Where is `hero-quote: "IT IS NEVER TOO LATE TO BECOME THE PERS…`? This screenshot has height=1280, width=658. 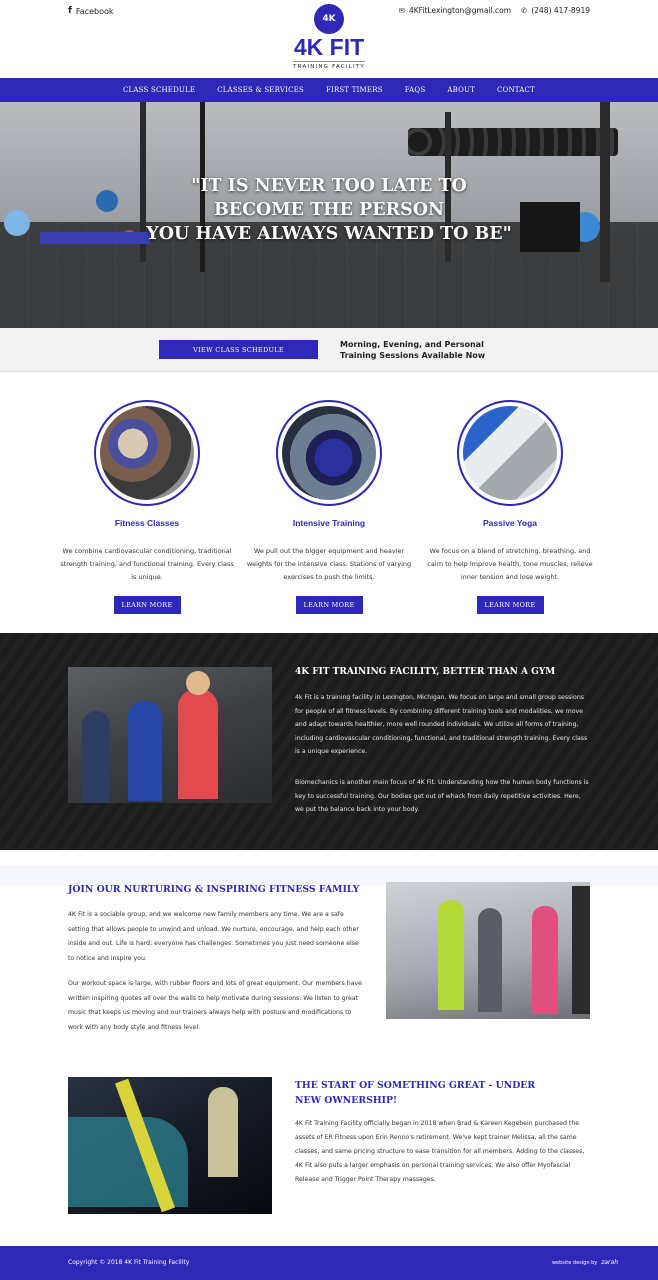 hero-quote: "IT IS NEVER TOO LATE TO BECOME THE PERS… is located at coordinates (329, 210).